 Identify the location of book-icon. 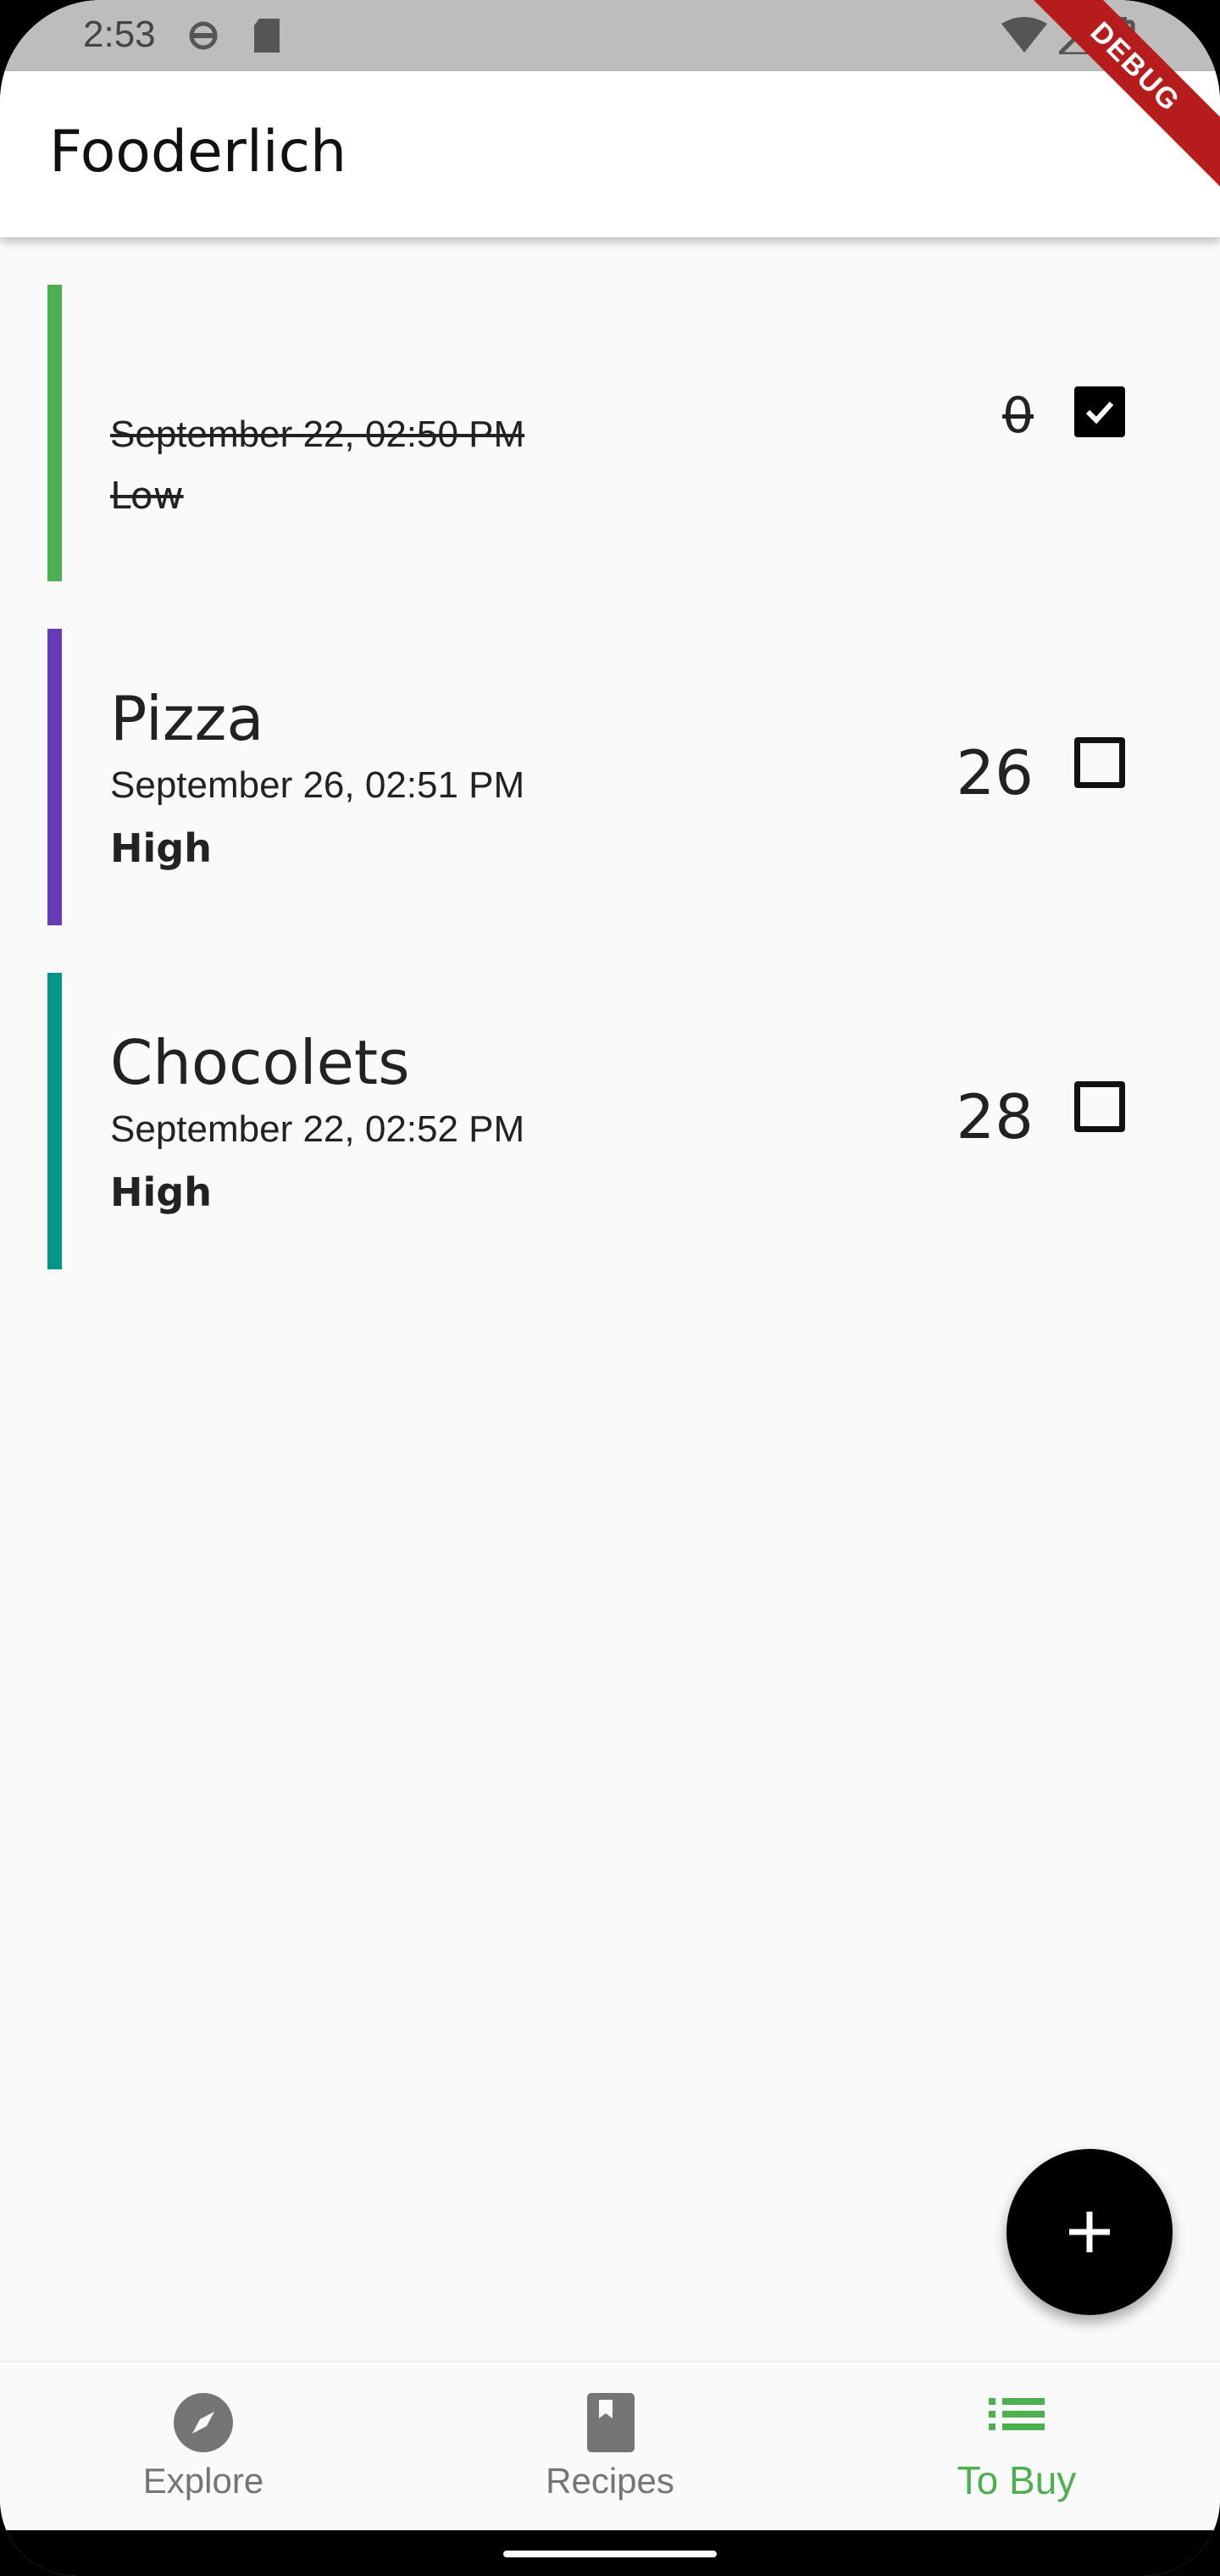
(610, 2424).